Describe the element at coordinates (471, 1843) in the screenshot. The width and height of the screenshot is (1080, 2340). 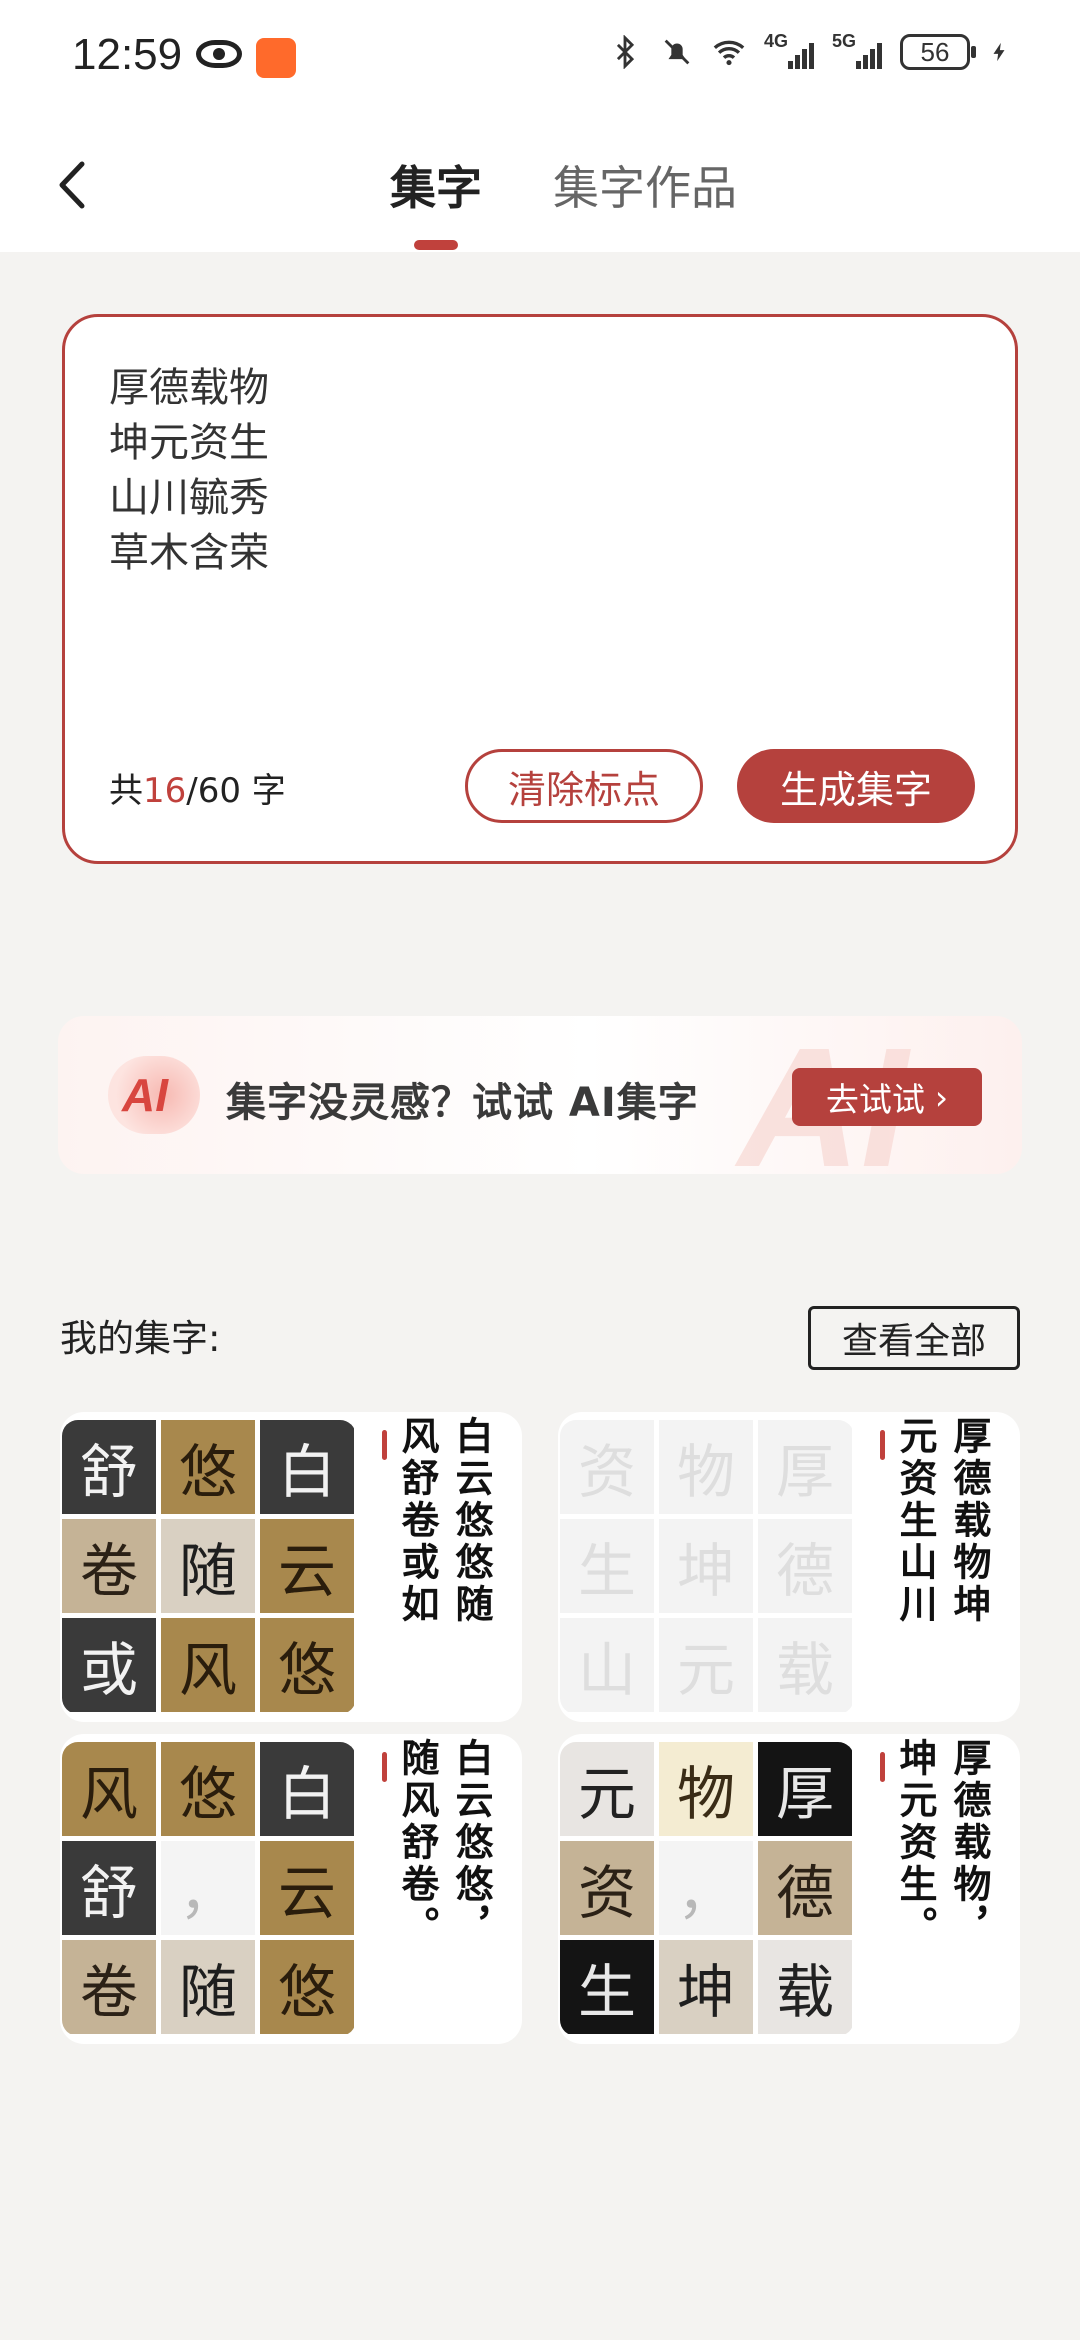
I see `text-column: 白云悠悠，` at that location.